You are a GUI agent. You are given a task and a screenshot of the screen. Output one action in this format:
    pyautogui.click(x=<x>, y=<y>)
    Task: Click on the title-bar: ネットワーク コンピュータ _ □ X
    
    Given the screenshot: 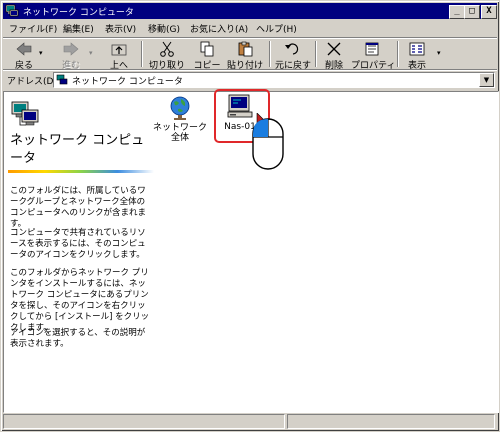 What is the action you would take?
    pyautogui.click(x=250, y=11)
    